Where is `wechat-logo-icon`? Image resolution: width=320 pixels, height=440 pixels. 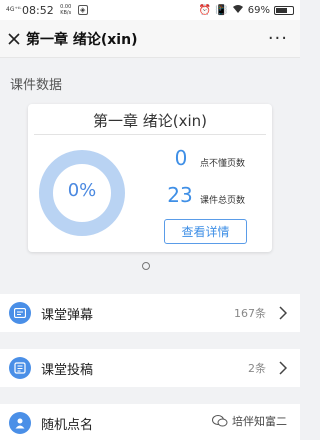
wechat-logo-icon is located at coordinates (220, 421).